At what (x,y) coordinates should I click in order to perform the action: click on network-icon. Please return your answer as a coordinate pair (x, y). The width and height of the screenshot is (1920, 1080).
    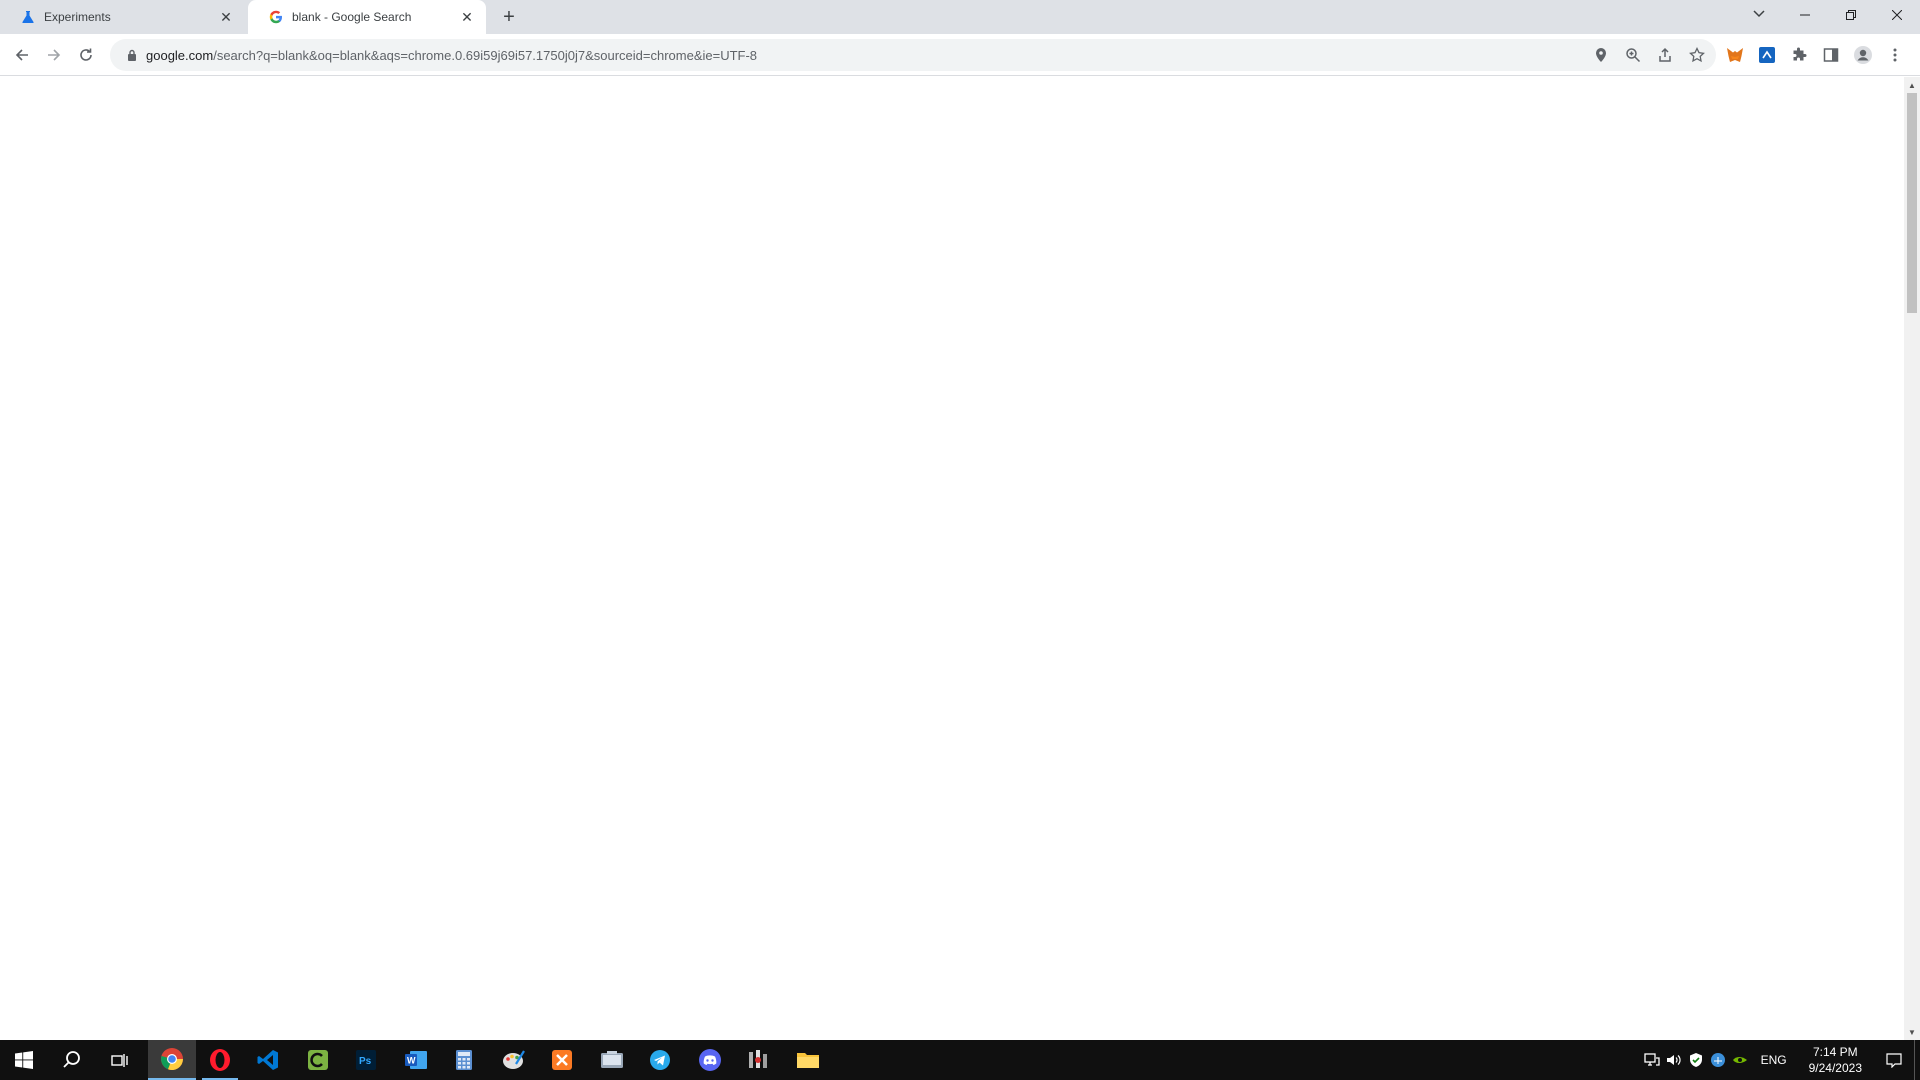
    Looking at the image, I should click on (1652, 1060).